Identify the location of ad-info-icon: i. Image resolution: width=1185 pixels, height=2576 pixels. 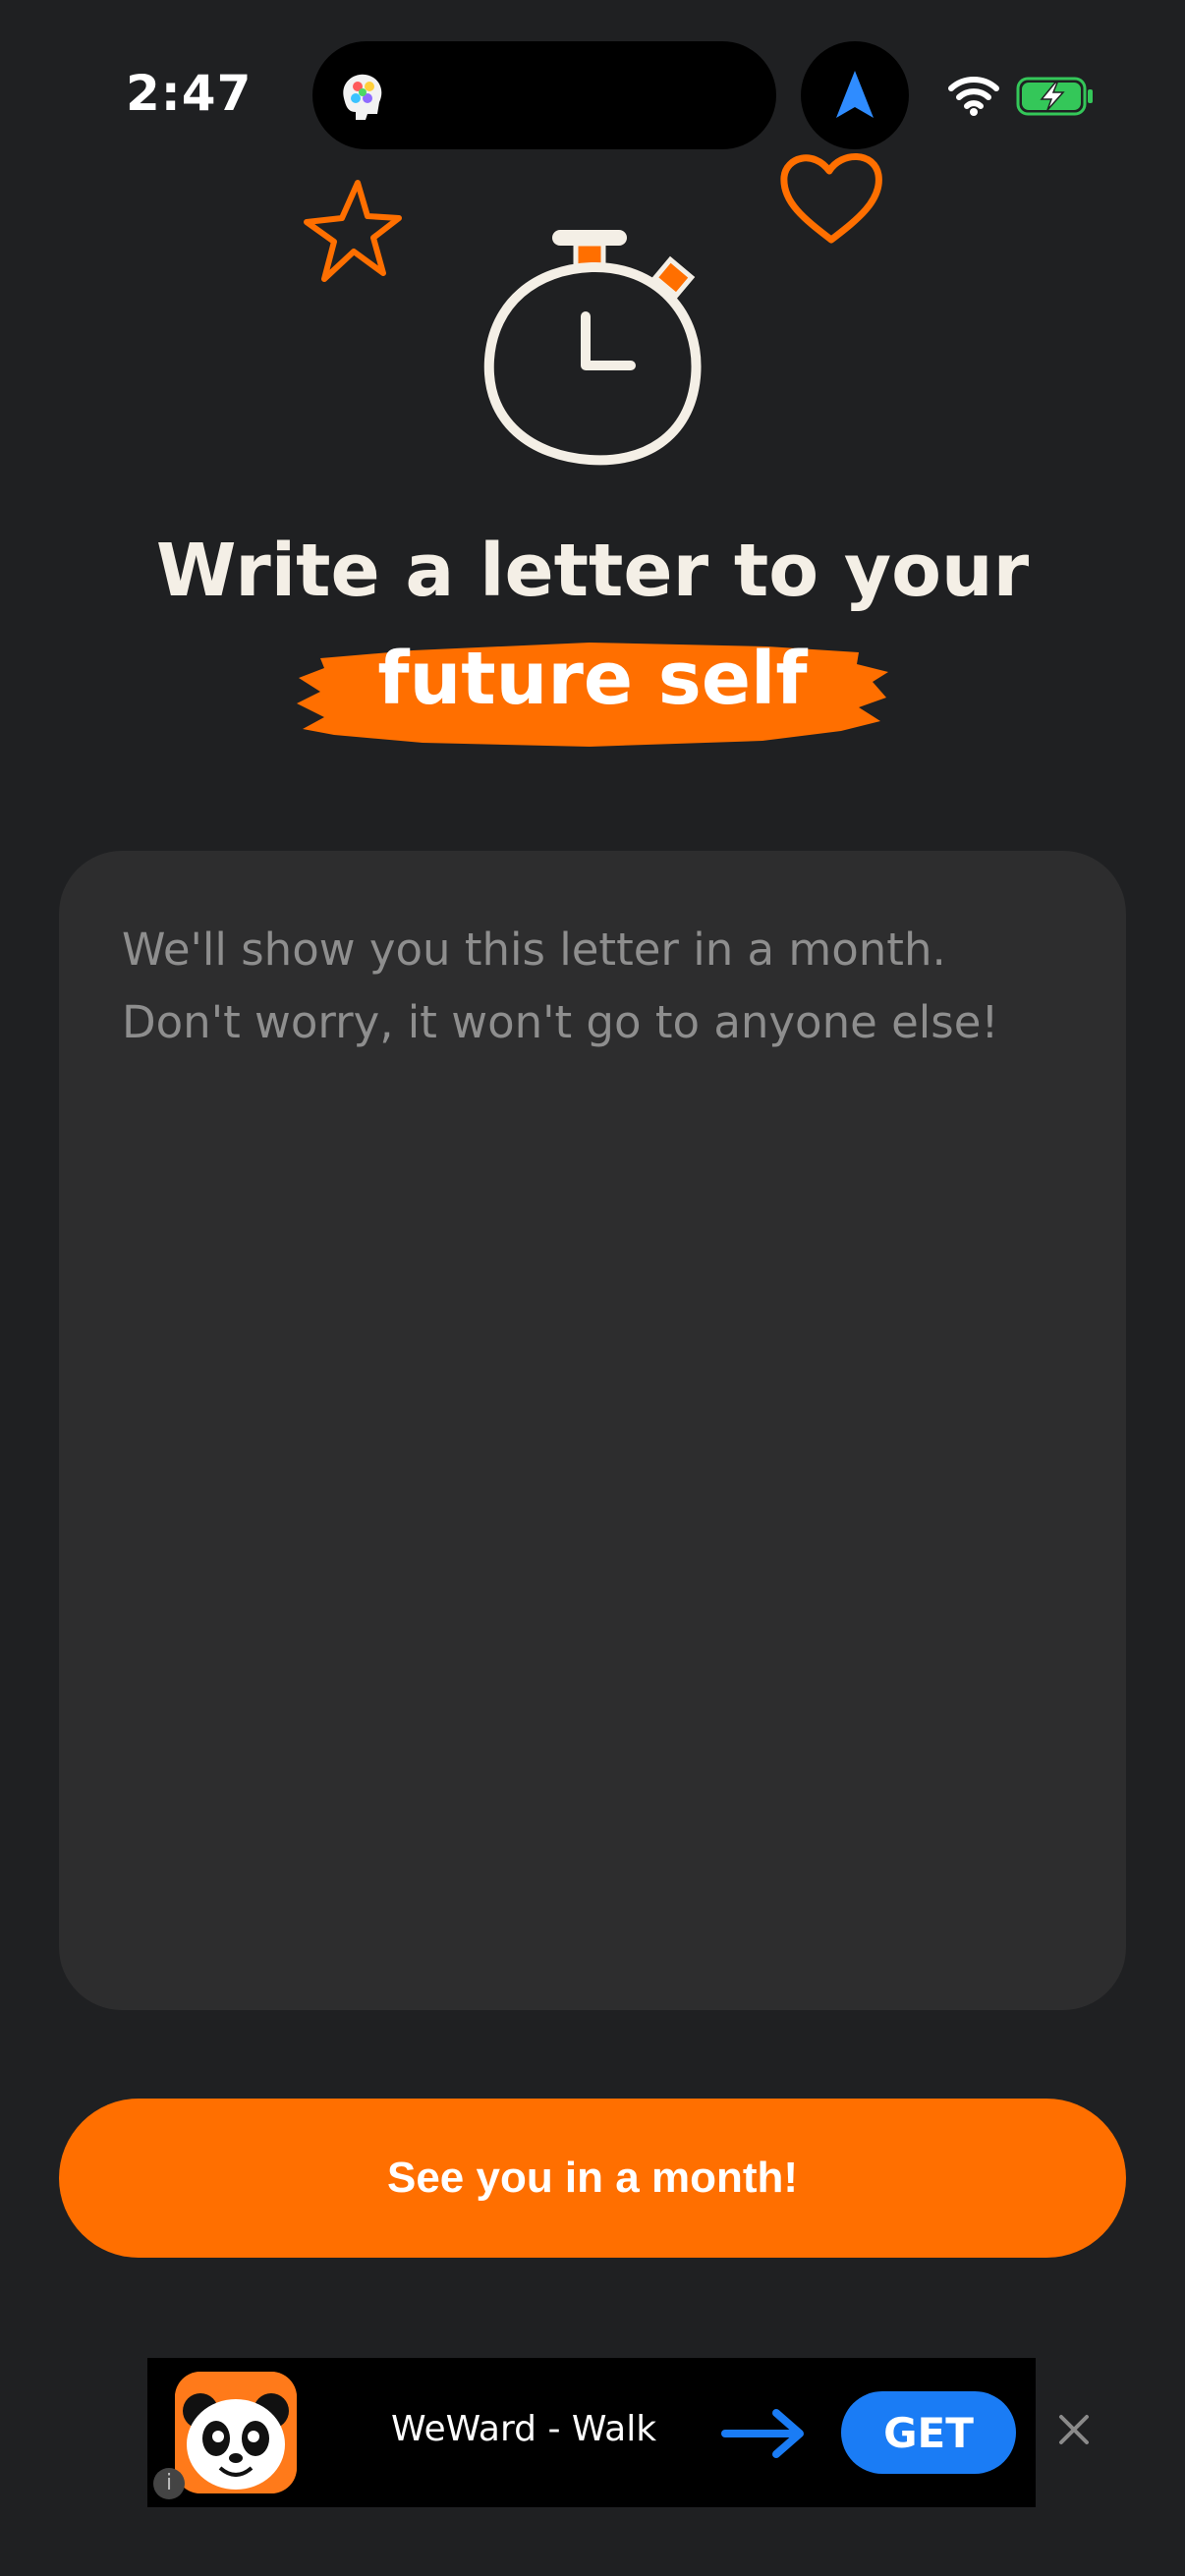
(169, 2483).